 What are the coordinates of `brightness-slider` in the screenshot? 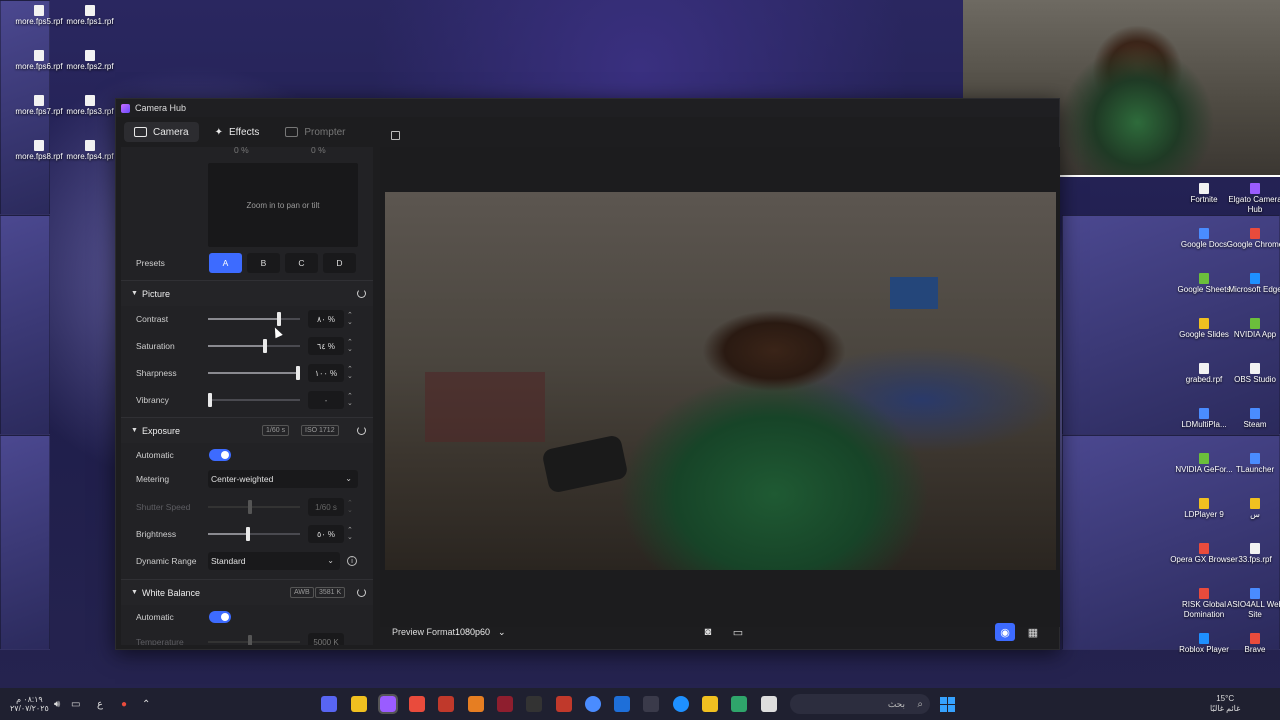 It's located at (254, 534).